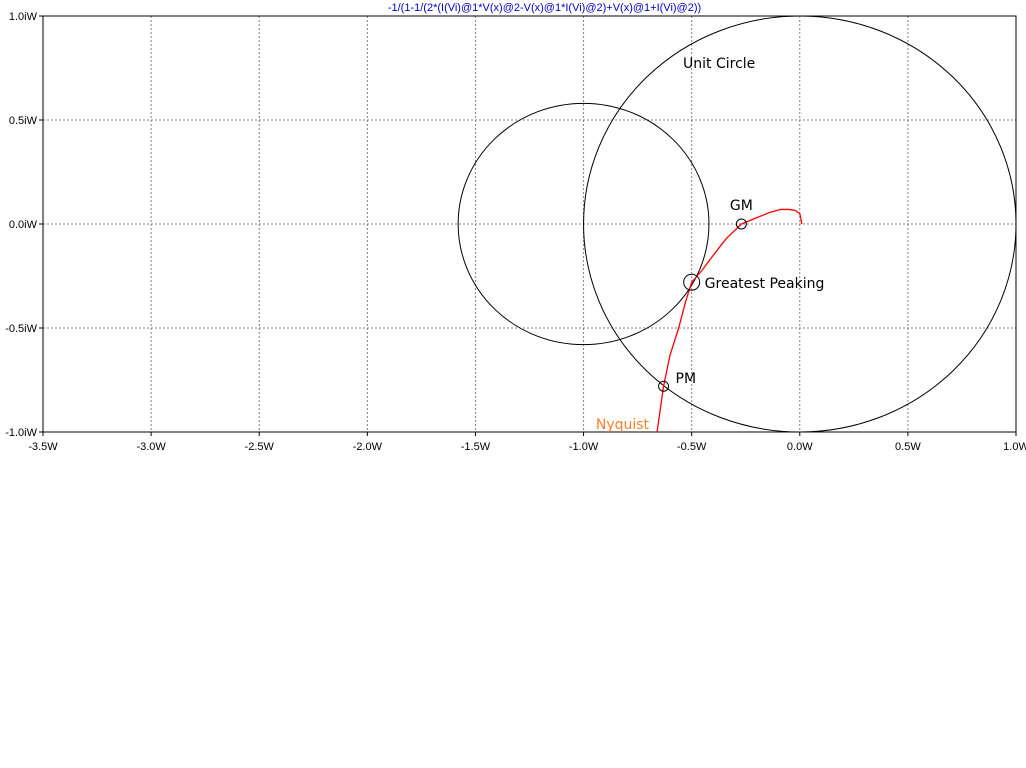 This screenshot has height=768, width=1026. What do you see at coordinates (800, 447) in the screenshot?
I see `x-tick-label: 0.0W` at bounding box center [800, 447].